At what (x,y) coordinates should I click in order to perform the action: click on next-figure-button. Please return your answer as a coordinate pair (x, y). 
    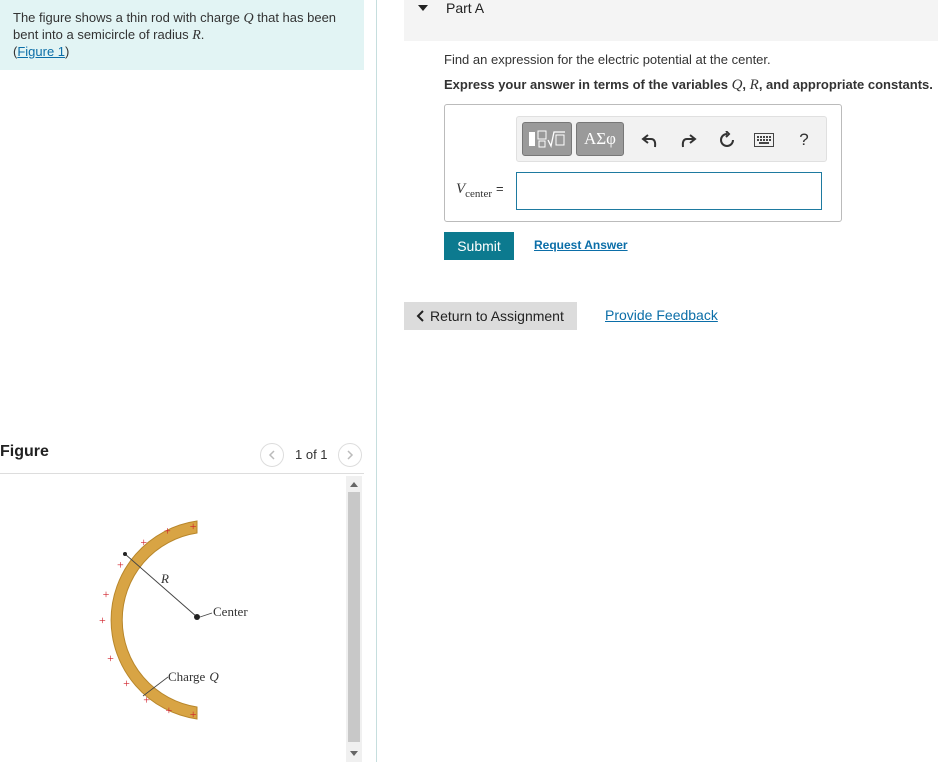
    Looking at the image, I should click on (350, 455).